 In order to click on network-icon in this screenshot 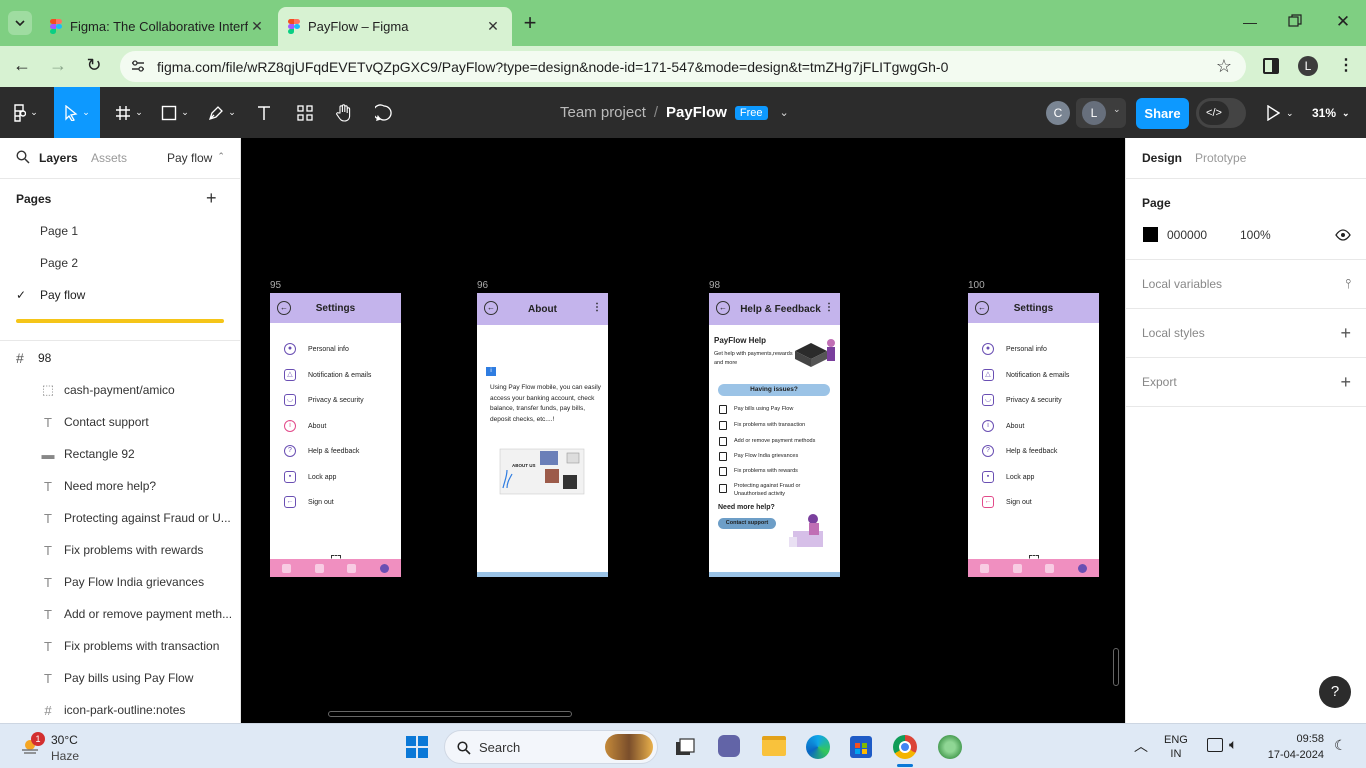, I will do `click(1215, 745)`.